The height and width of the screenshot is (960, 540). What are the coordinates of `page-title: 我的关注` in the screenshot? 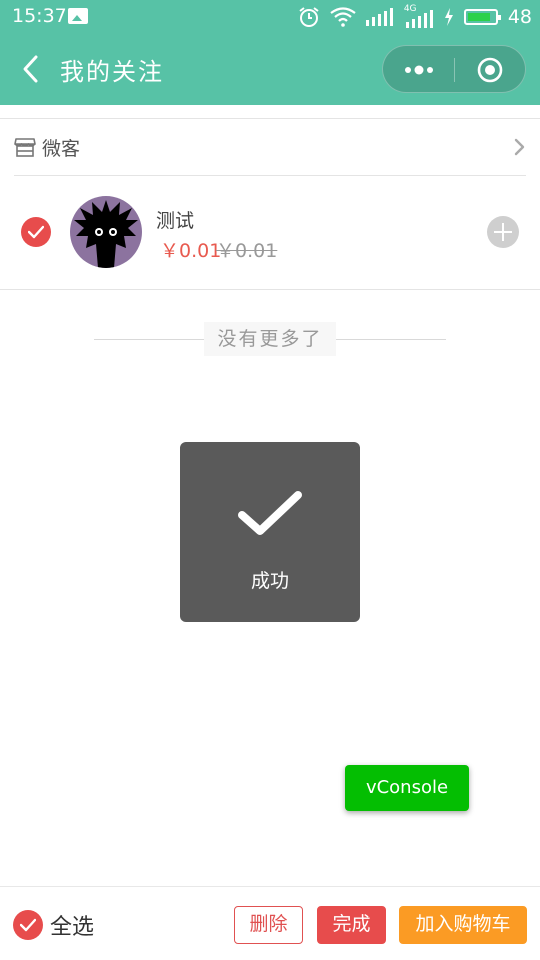 It's located at (112, 72).